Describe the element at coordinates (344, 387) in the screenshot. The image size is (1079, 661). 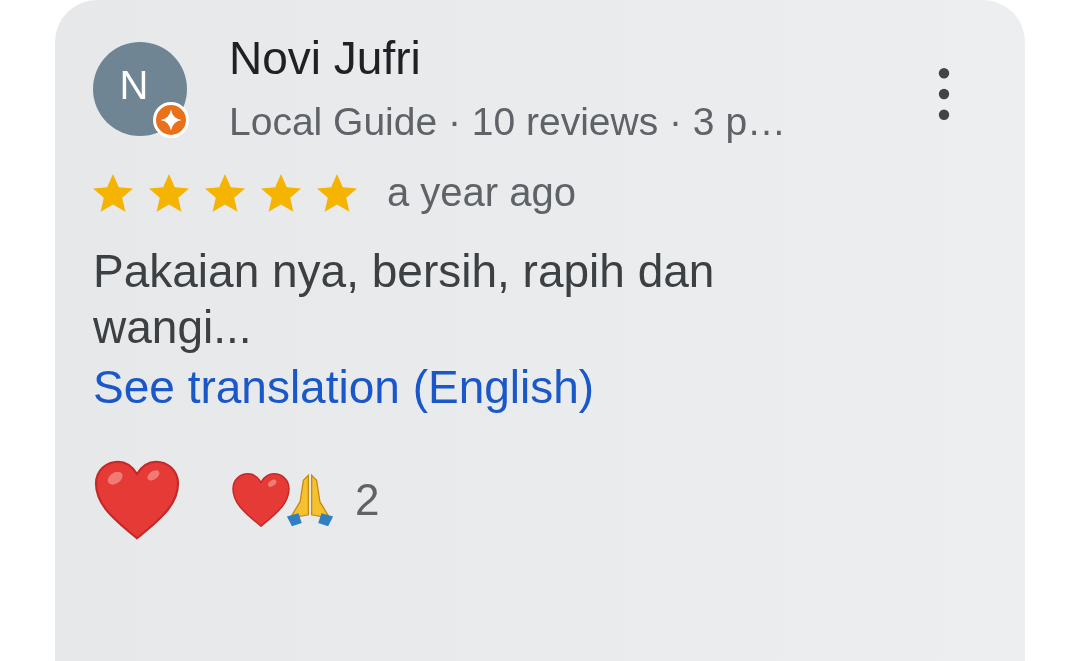
I see `see-translation-link: See translation (English)` at that location.